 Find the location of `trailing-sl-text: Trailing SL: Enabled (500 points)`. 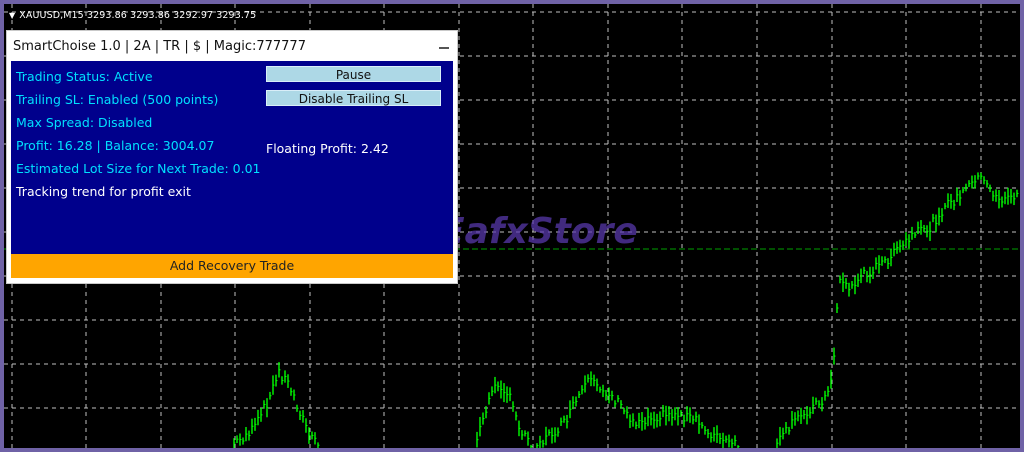

trailing-sl-text: Trailing SL: Enabled (500 points) is located at coordinates (117, 99).